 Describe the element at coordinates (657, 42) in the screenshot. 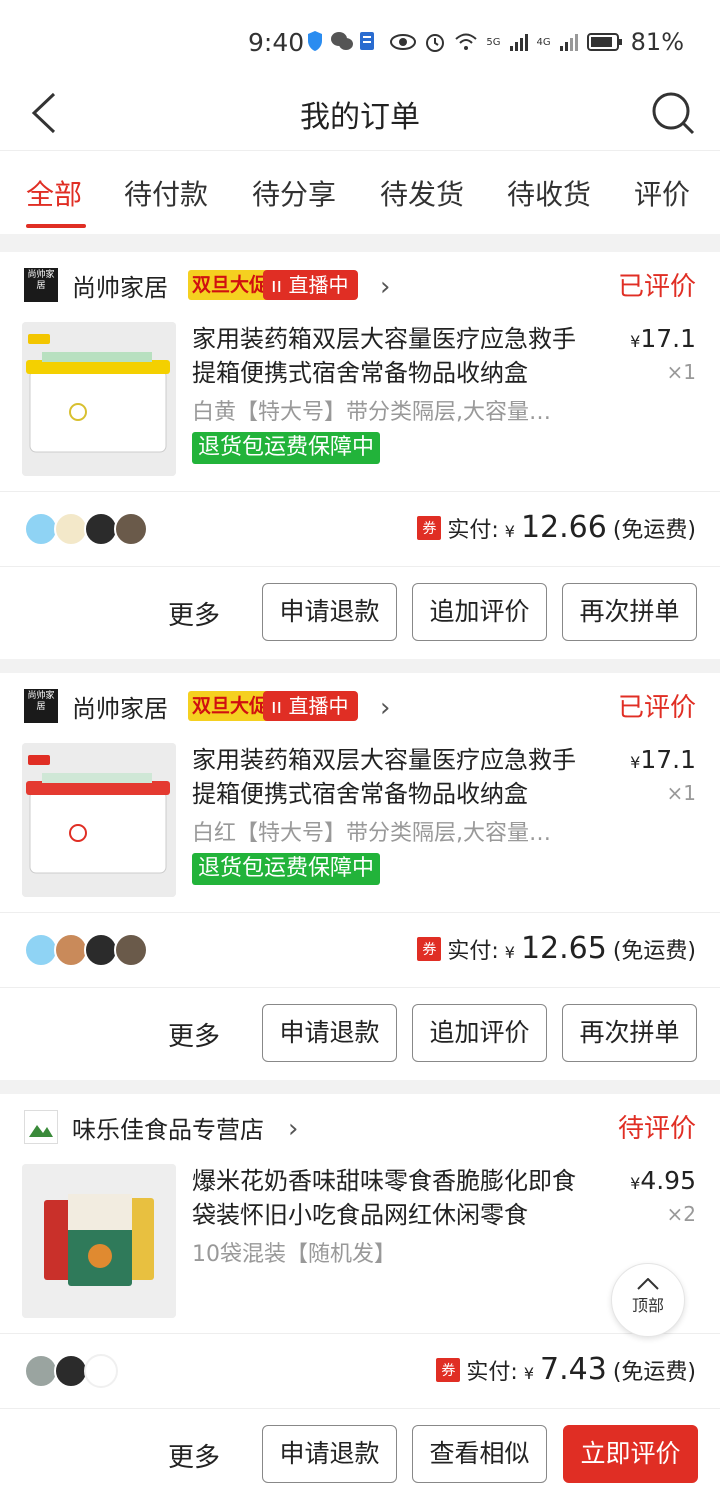

I see `battery-percent: 81%` at that location.